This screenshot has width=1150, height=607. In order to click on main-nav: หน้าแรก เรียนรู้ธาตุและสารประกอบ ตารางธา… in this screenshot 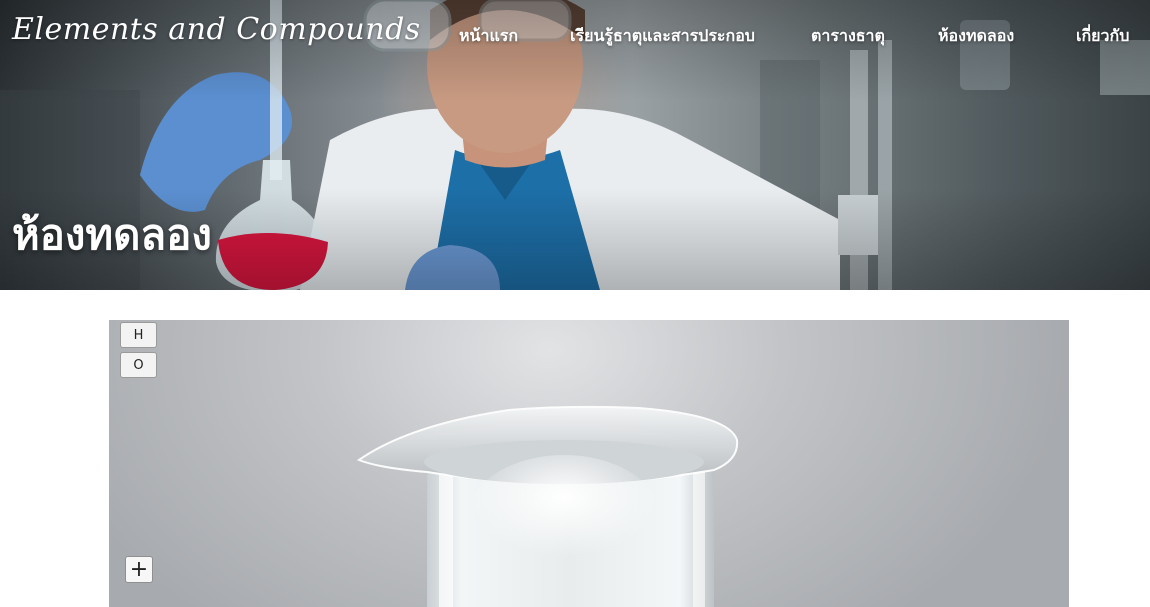, I will do `click(575, 37)`.